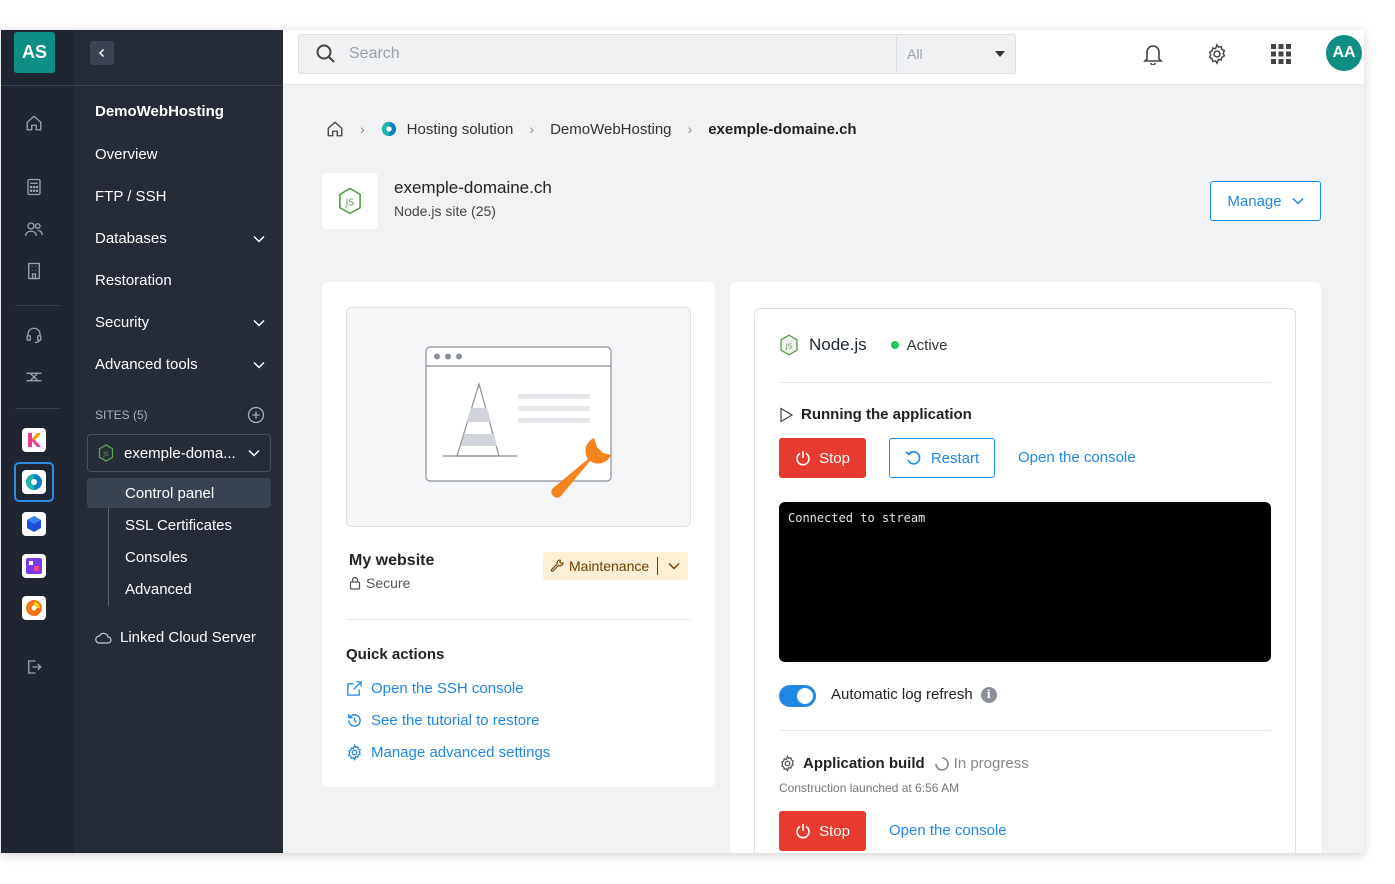  Describe the element at coordinates (34, 566) in the screenshot. I see `kmeet-app-icon` at that location.